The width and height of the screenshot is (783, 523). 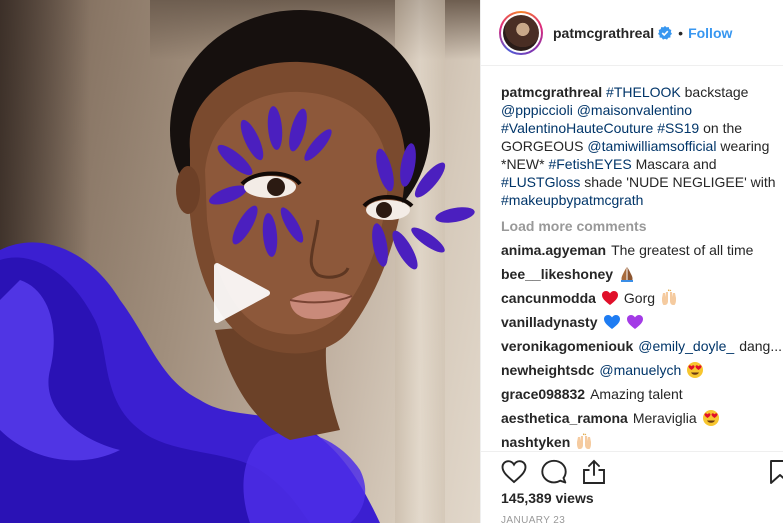 I want to click on caption-text: backstage, so click(x=714, y=92).